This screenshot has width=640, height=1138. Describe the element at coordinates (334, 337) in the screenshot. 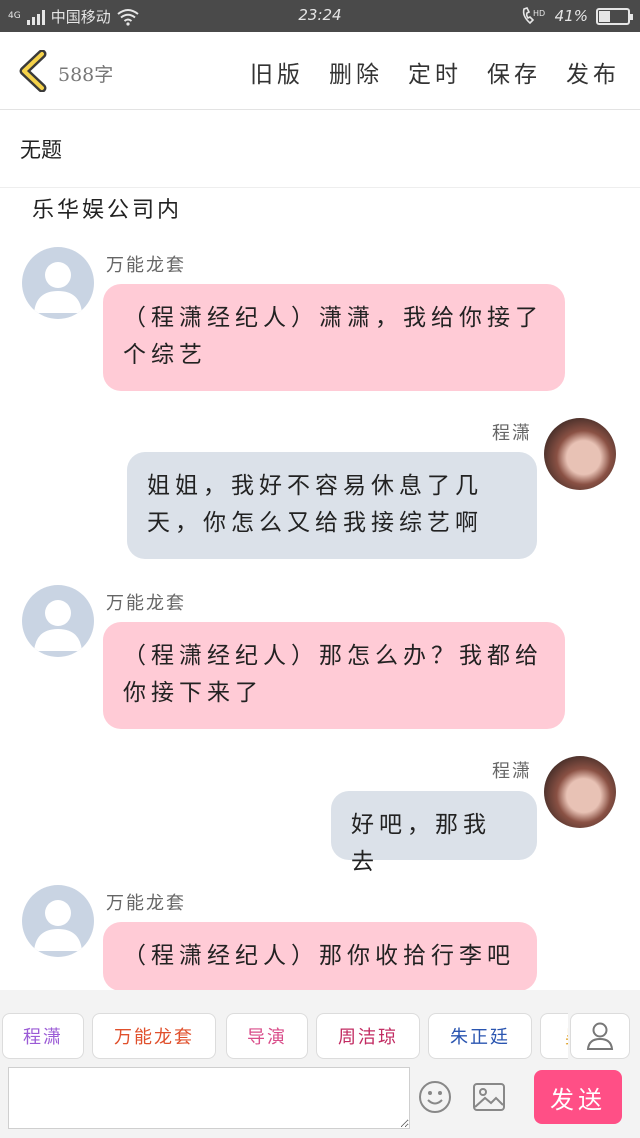

I see `message-bubble: （程潇经纪人）潇潇，我给你接了个综艺` at that location.